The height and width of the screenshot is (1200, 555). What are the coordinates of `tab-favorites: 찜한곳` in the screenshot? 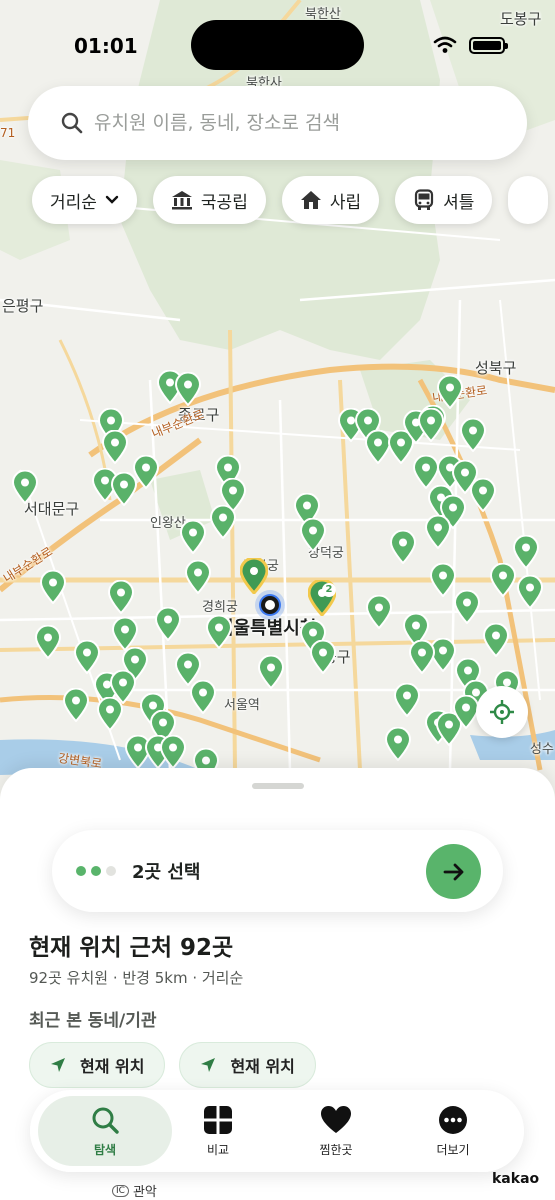 It's located at (336, 1131).